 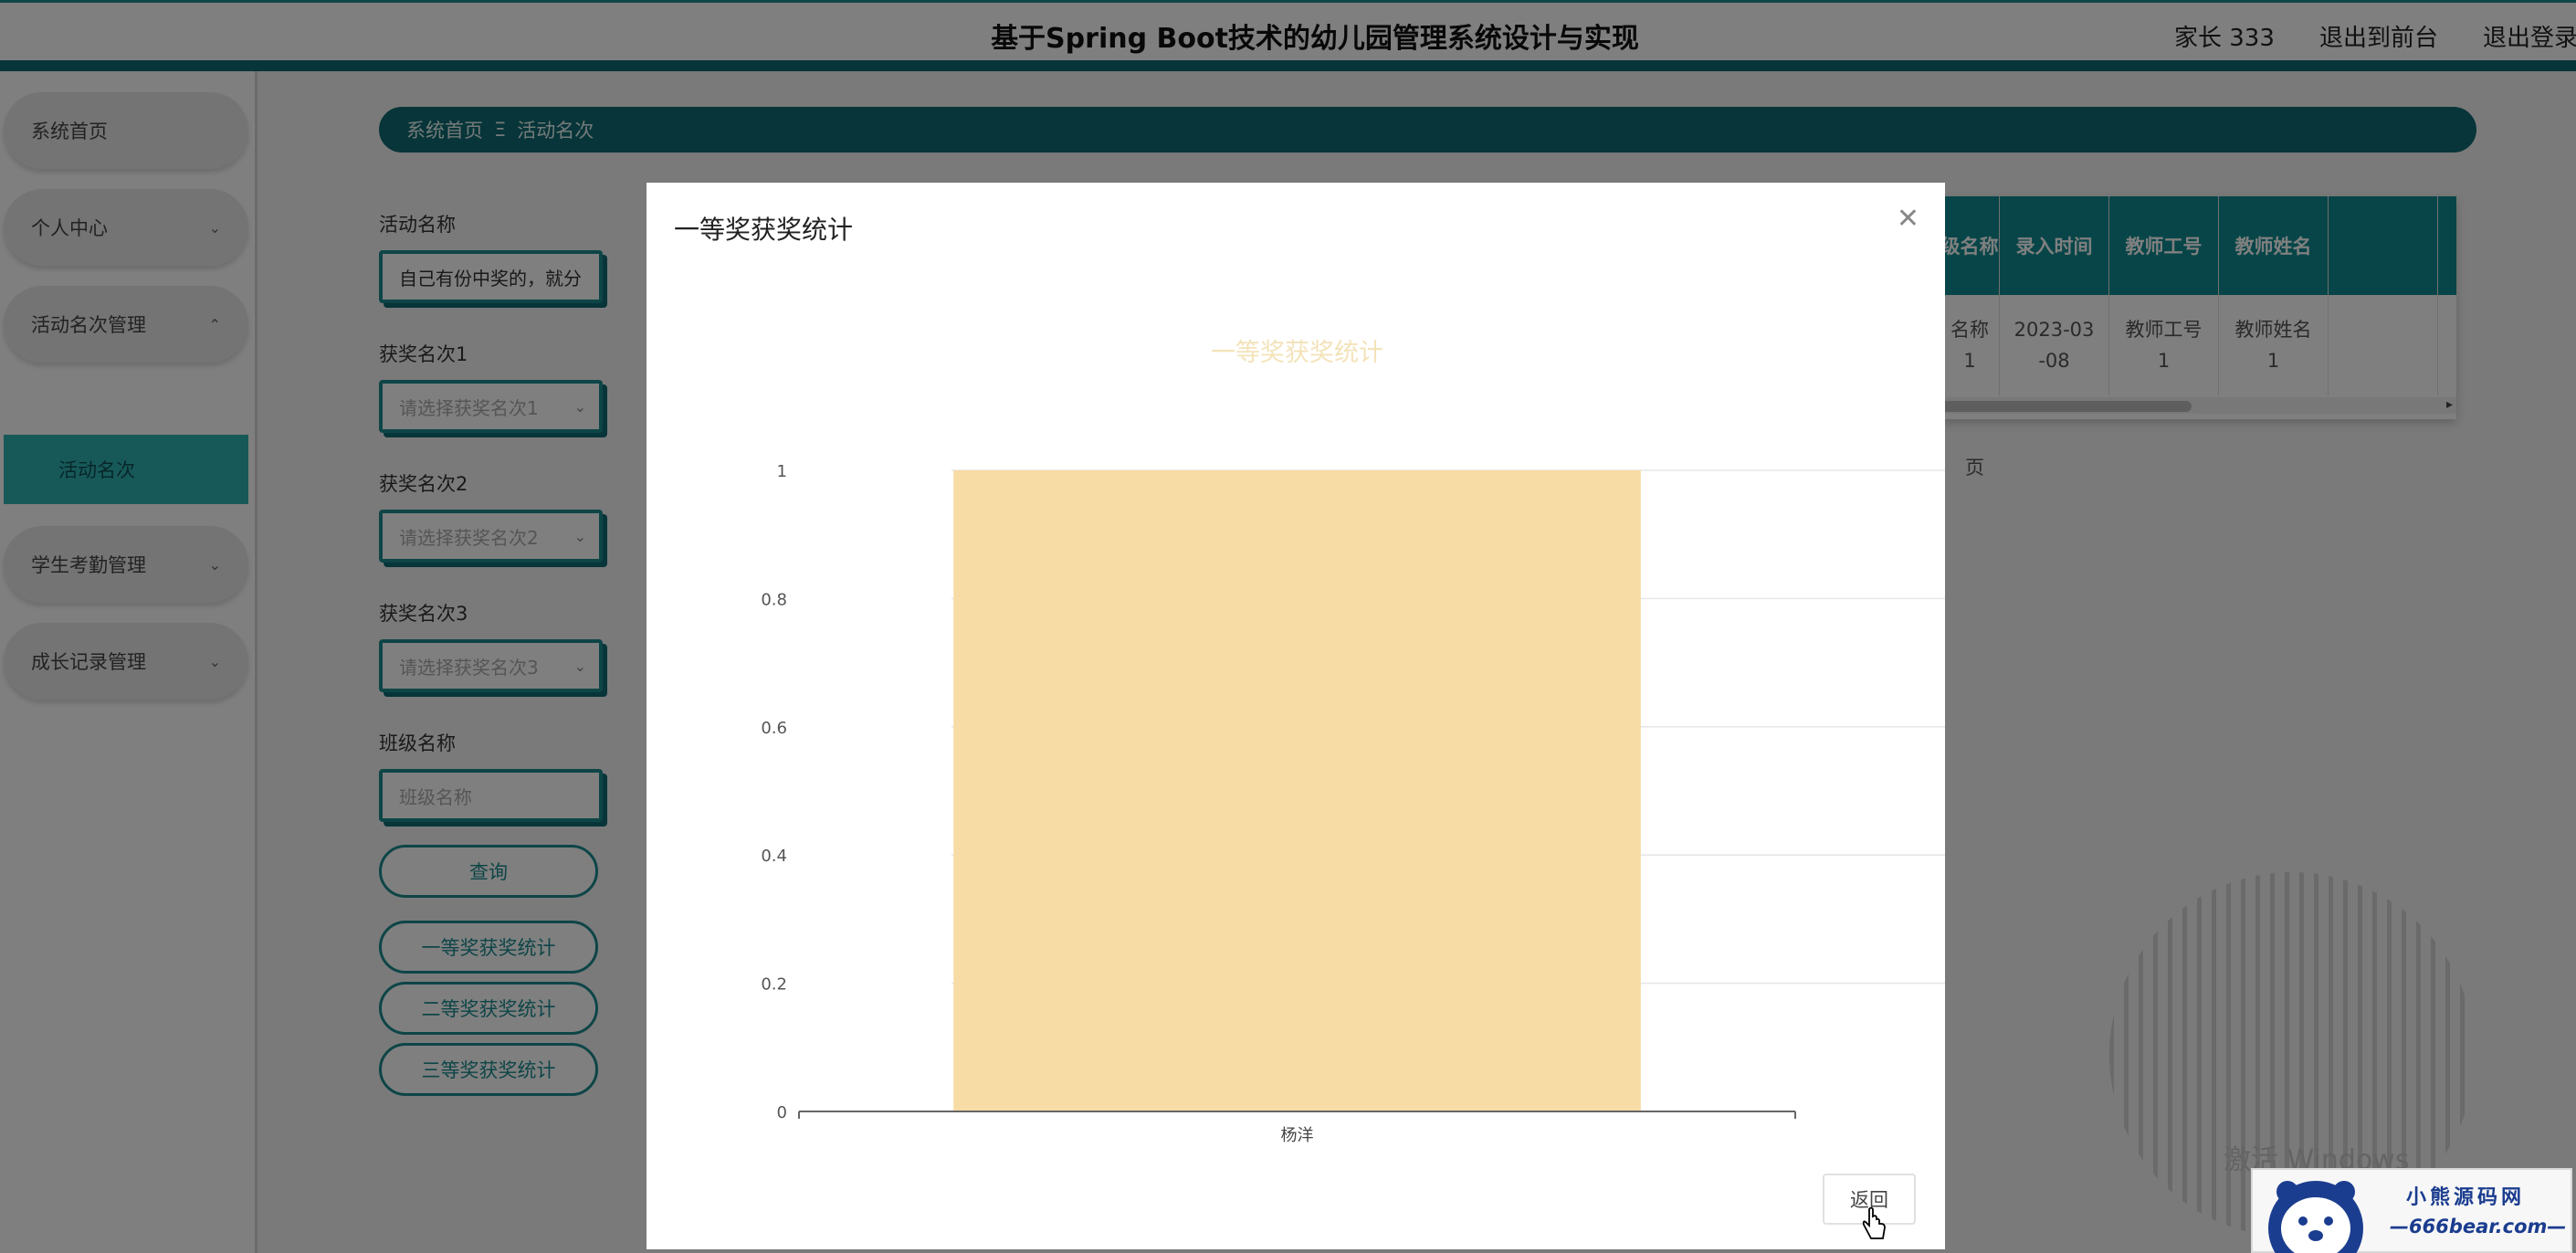 What do you see at coordinates (2466, 1197) in the screenshot?
I see `logo-text-line1: 小熊源码网` at bounding box center [2466, 1197].